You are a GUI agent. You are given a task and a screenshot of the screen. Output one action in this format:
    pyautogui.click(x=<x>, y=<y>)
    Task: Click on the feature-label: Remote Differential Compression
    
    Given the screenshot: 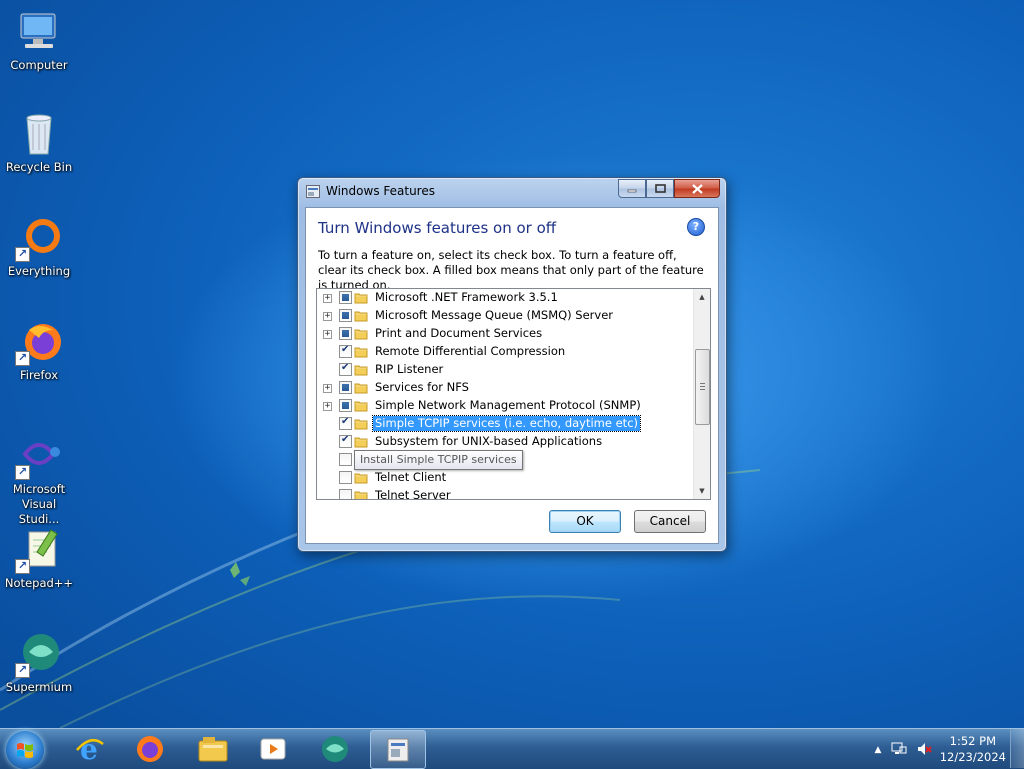 What is the action you would take?
    pyautogui.click(x=470, y=351)
    